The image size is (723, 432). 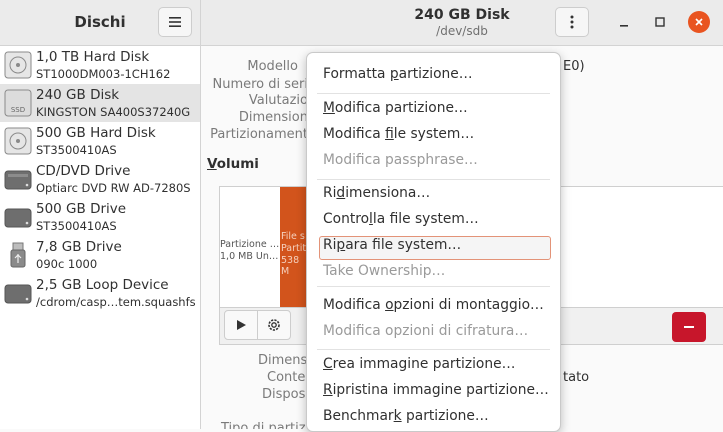 What do you see at coordinates (284, 394) in the screenshot?
I see `detail-label-device: Dispos` at bounding box center [284, 394].